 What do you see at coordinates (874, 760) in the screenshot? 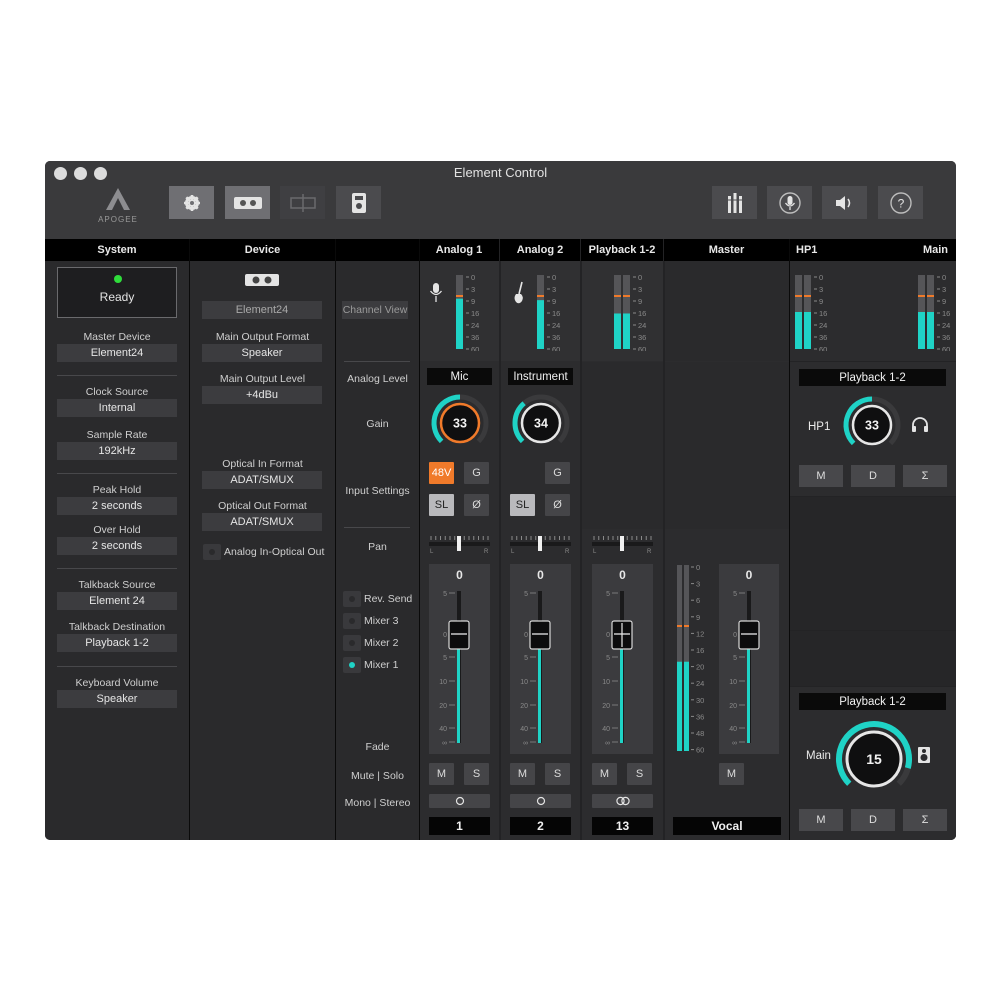
I see `main-volume-knob: 15` at bounding box center [874, 760].